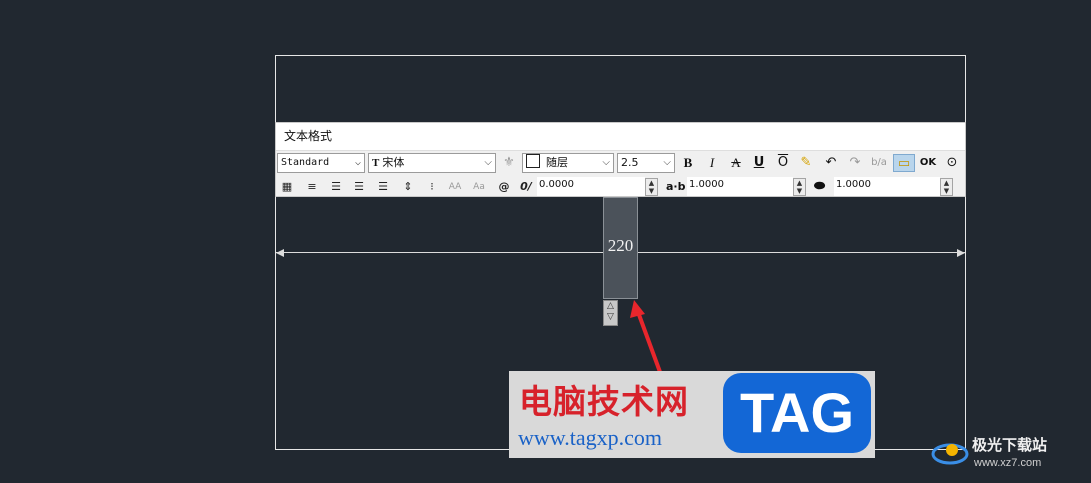  What do you see at coordinates (432, 187) in the screenshot?
I see `numbering-icon: ⁝` at bounding box center [432, 187].